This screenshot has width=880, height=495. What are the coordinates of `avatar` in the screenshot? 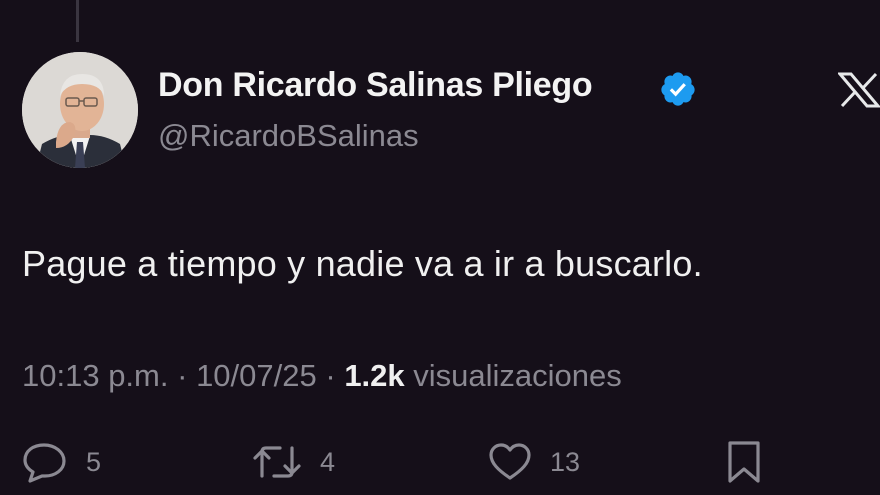 It's located at (80, 110).